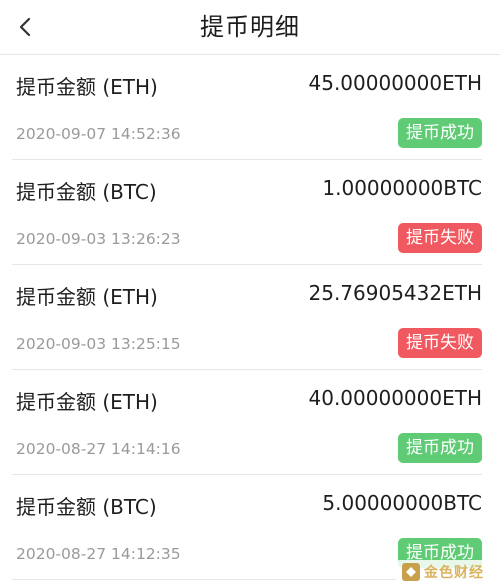 Image resolution: width=500 pixels, height=588 pixels. Describe the element at coordinates (98, 344) in the screenshot. I see `record-timestamp: 2020-09-03 13:25:15` at that location.